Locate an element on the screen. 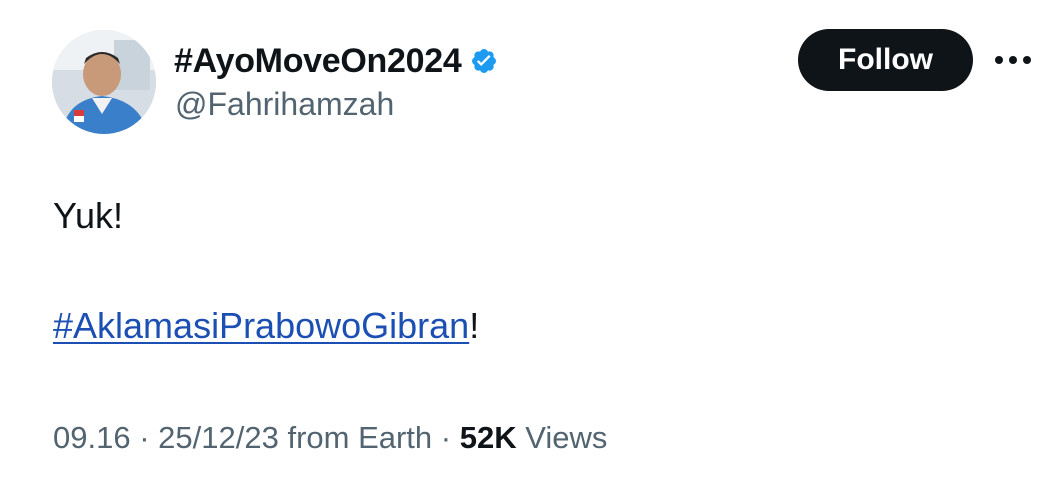 The image size is (1046, 478). tweet-source: from Earth is located at coordinates (360, 437).